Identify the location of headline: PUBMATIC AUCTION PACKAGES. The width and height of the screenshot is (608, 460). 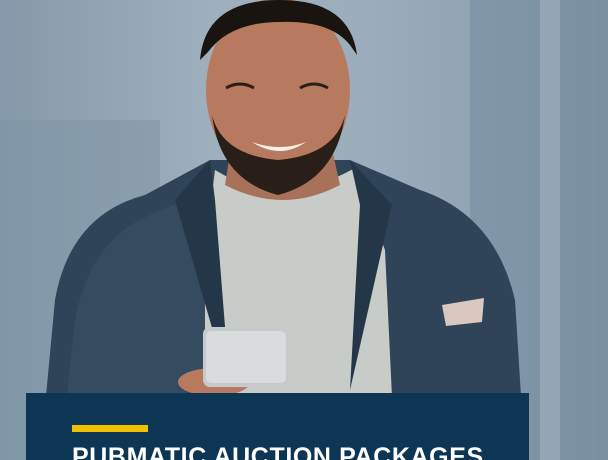
(278, 451).